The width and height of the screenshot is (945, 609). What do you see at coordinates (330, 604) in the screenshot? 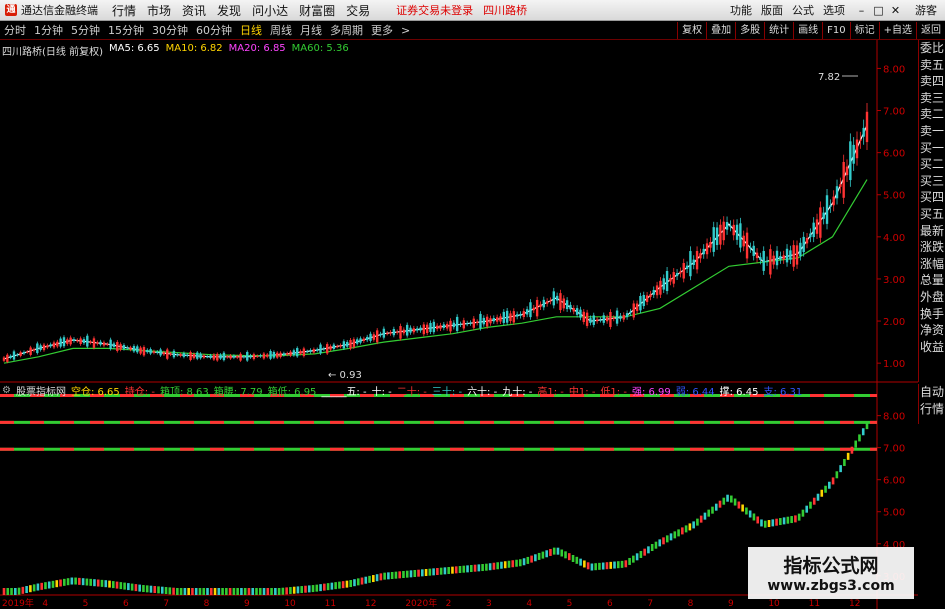
I see `x-axis-label: 11` at bounding box center [330, 604].